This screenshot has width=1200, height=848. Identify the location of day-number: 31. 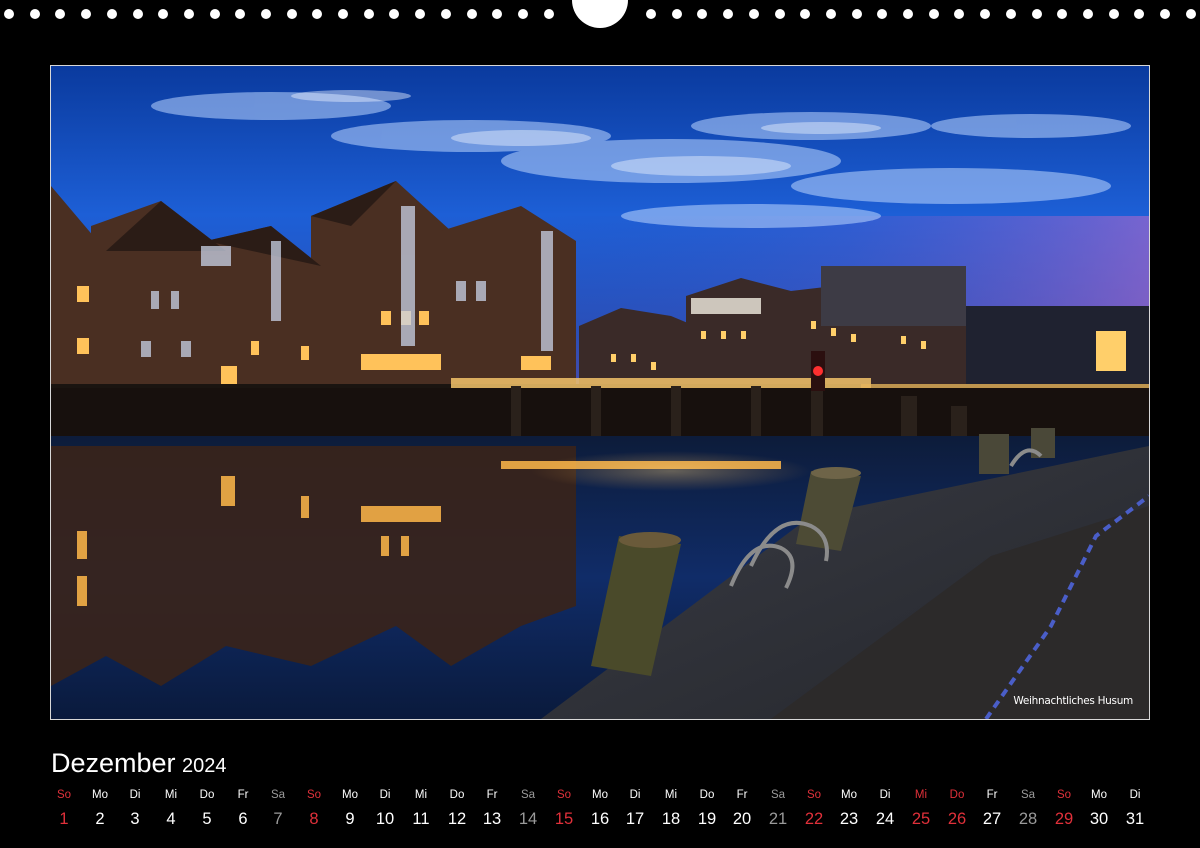
(1135, 819).